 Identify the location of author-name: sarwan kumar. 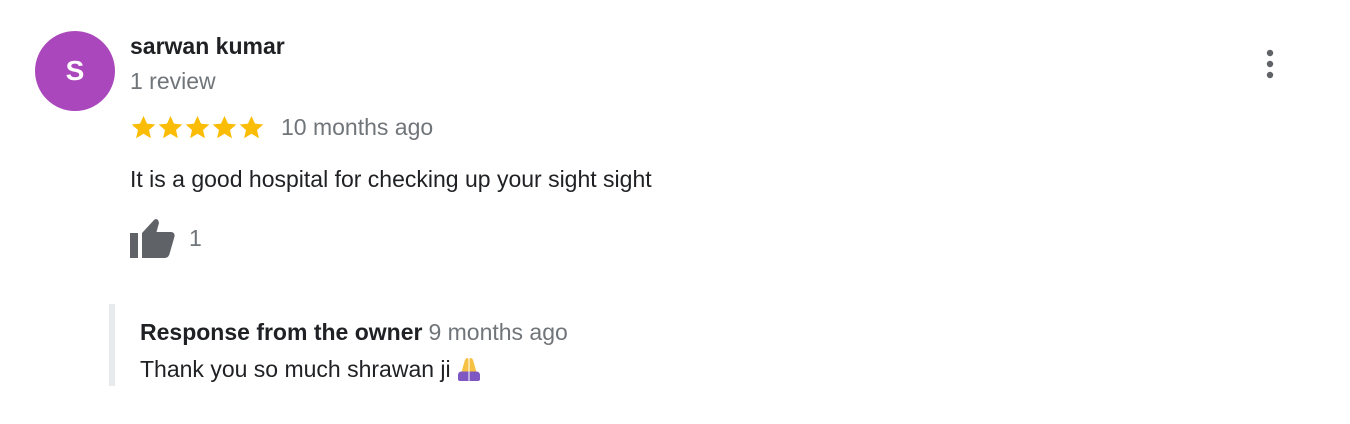
(207, 46).